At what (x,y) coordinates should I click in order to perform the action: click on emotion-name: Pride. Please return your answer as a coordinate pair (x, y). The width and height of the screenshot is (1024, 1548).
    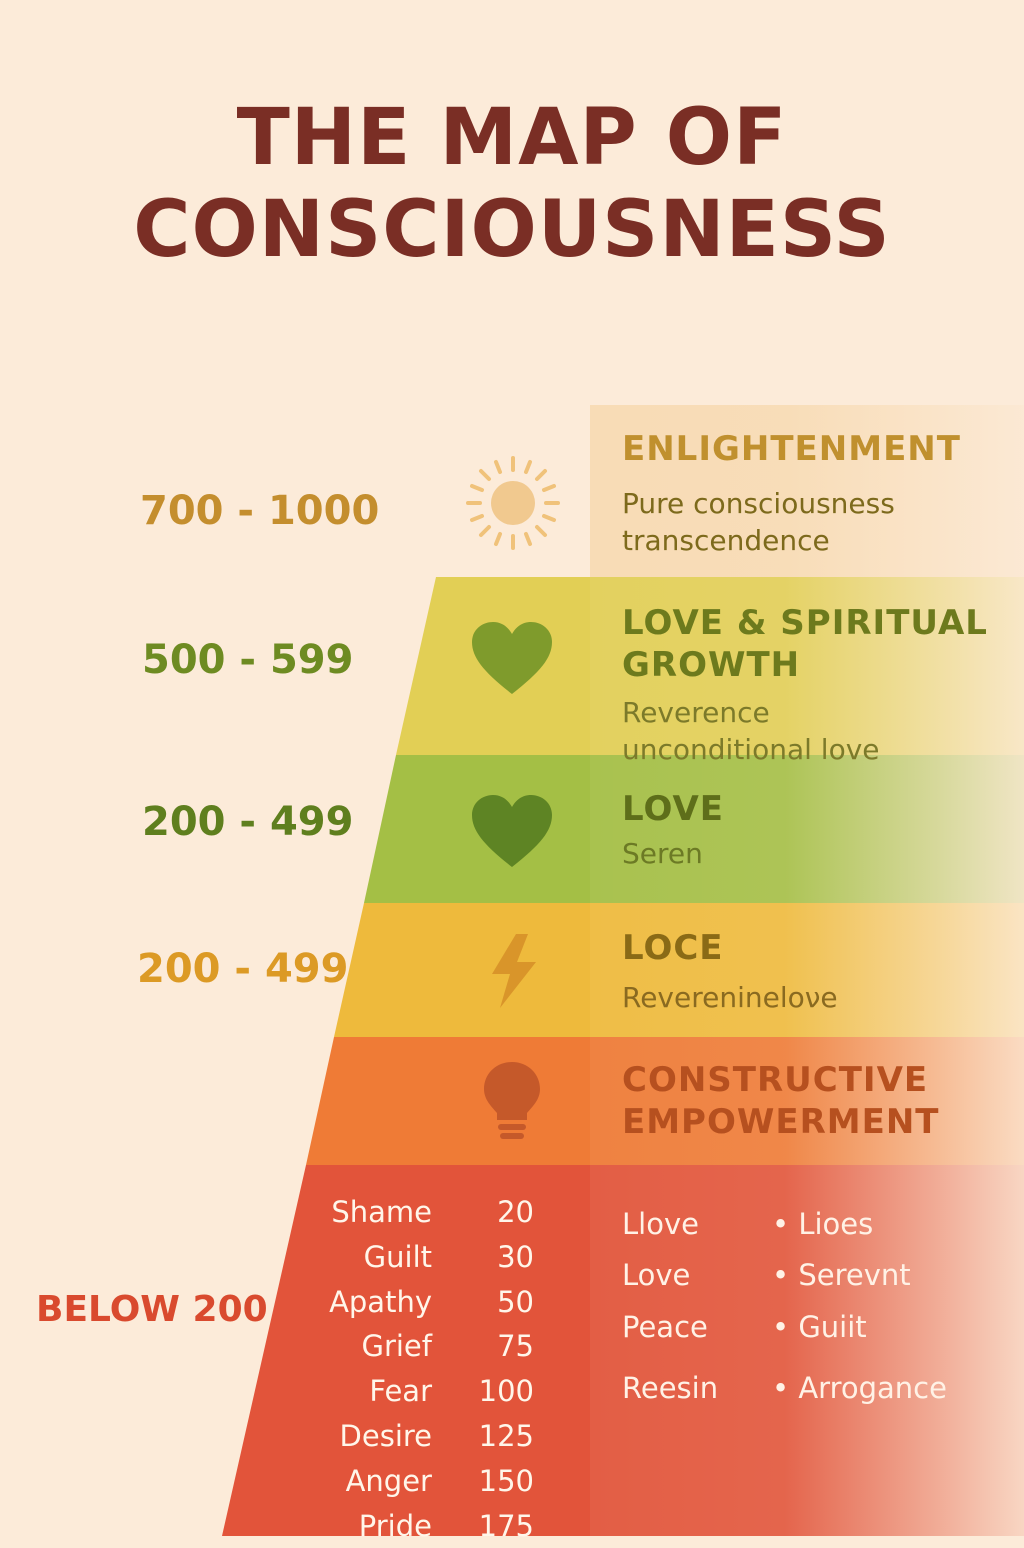
    Looking at the image, I should click on (395, 1526).